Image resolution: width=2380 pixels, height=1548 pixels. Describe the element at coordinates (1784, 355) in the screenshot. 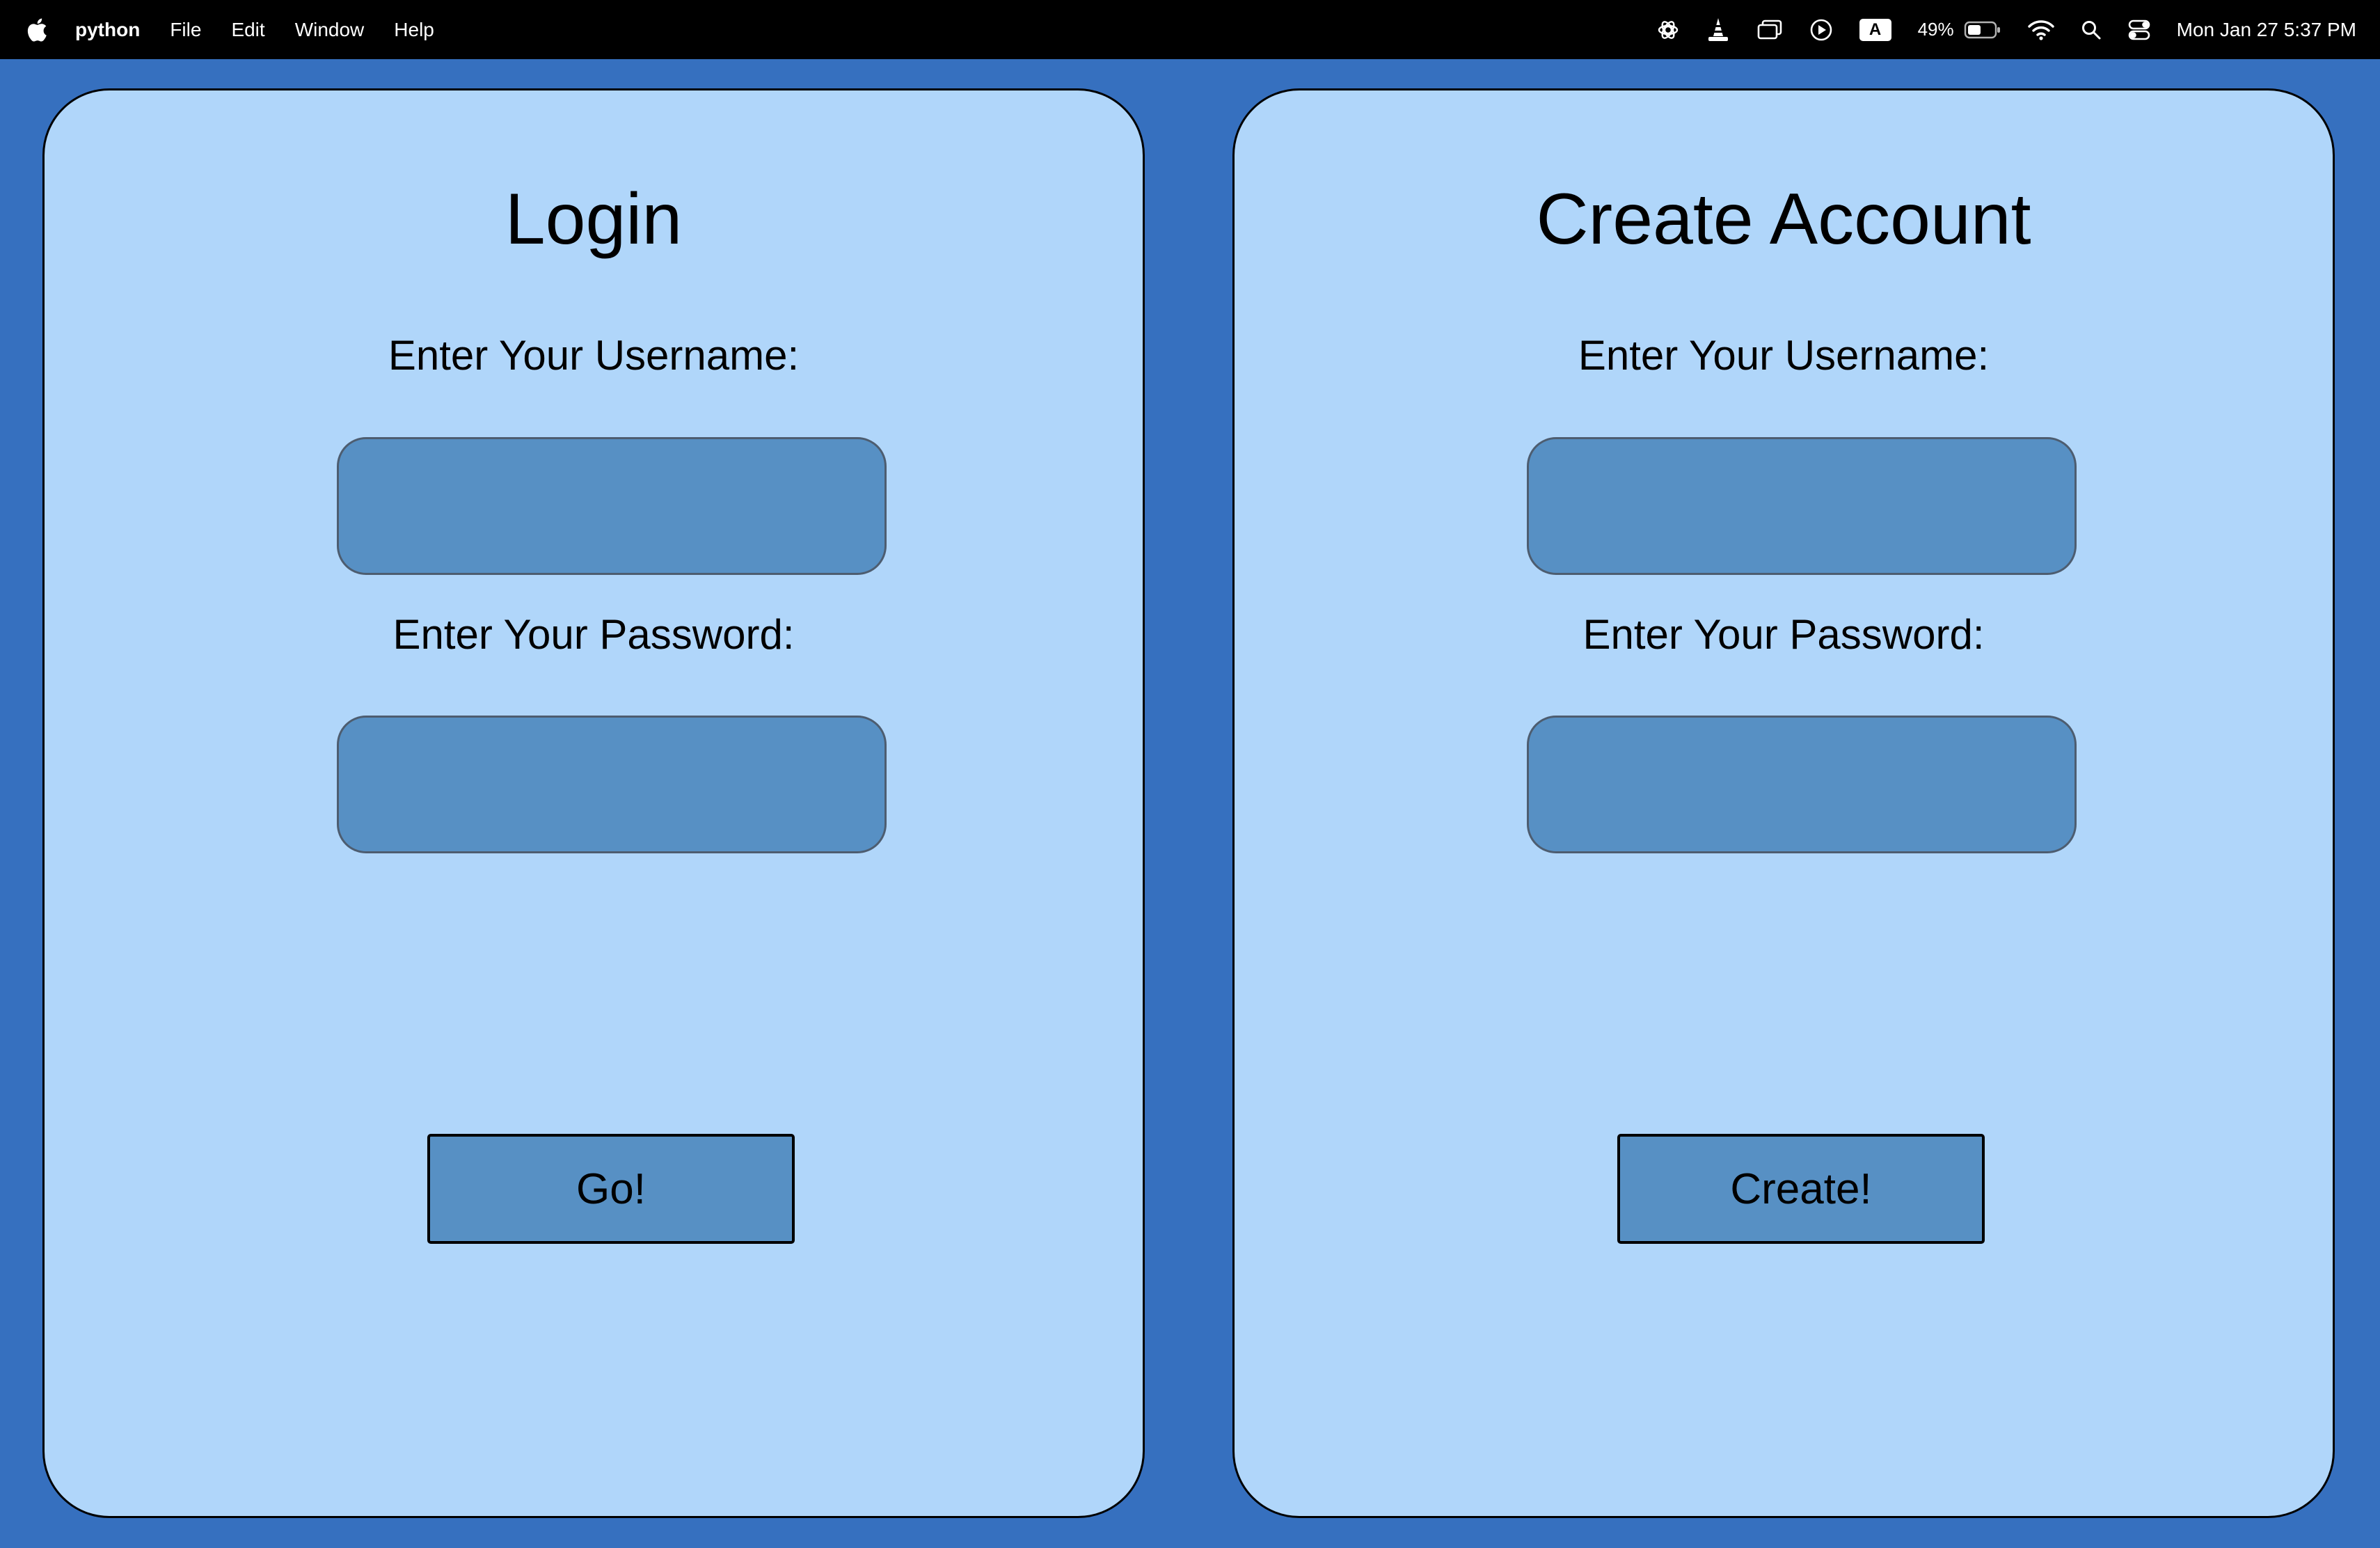

I see `create-username-label: Enter Your Username:` at that location.